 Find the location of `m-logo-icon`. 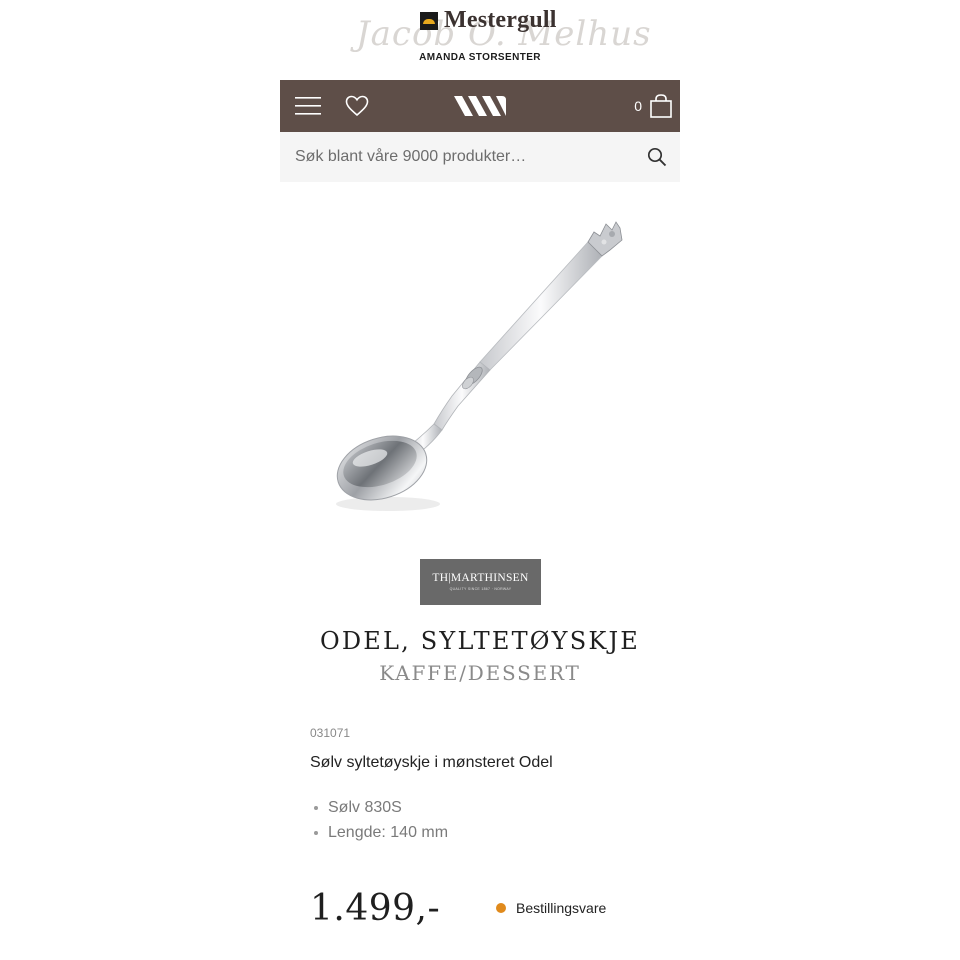

m-logo-icon is located at coordinates (480, 106).